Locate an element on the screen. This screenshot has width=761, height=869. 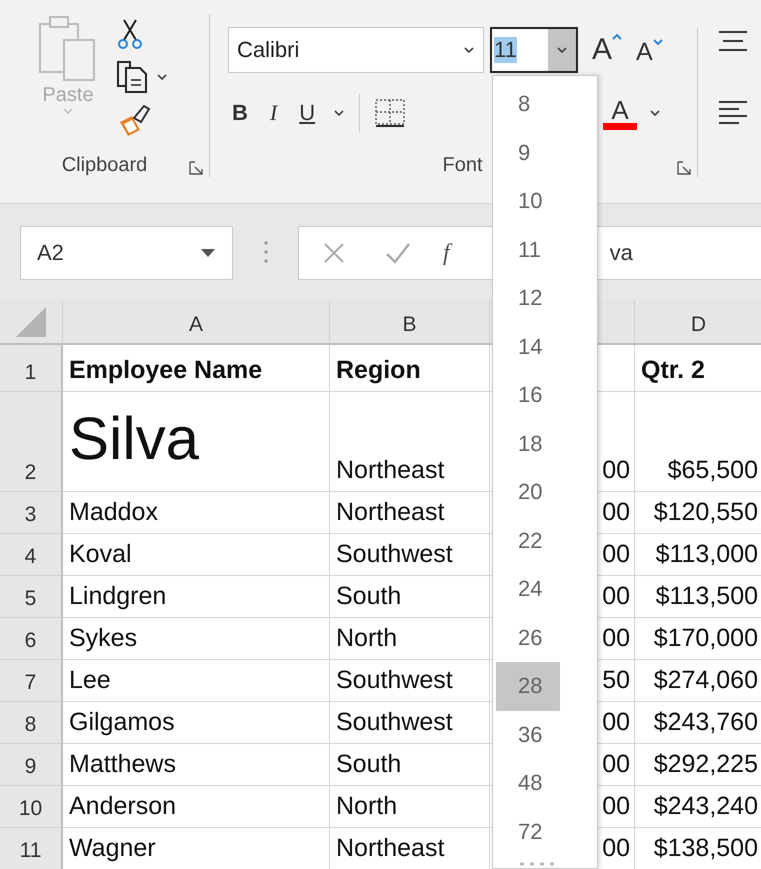
table-cell: Matthews is located at coordinates (122, 764).